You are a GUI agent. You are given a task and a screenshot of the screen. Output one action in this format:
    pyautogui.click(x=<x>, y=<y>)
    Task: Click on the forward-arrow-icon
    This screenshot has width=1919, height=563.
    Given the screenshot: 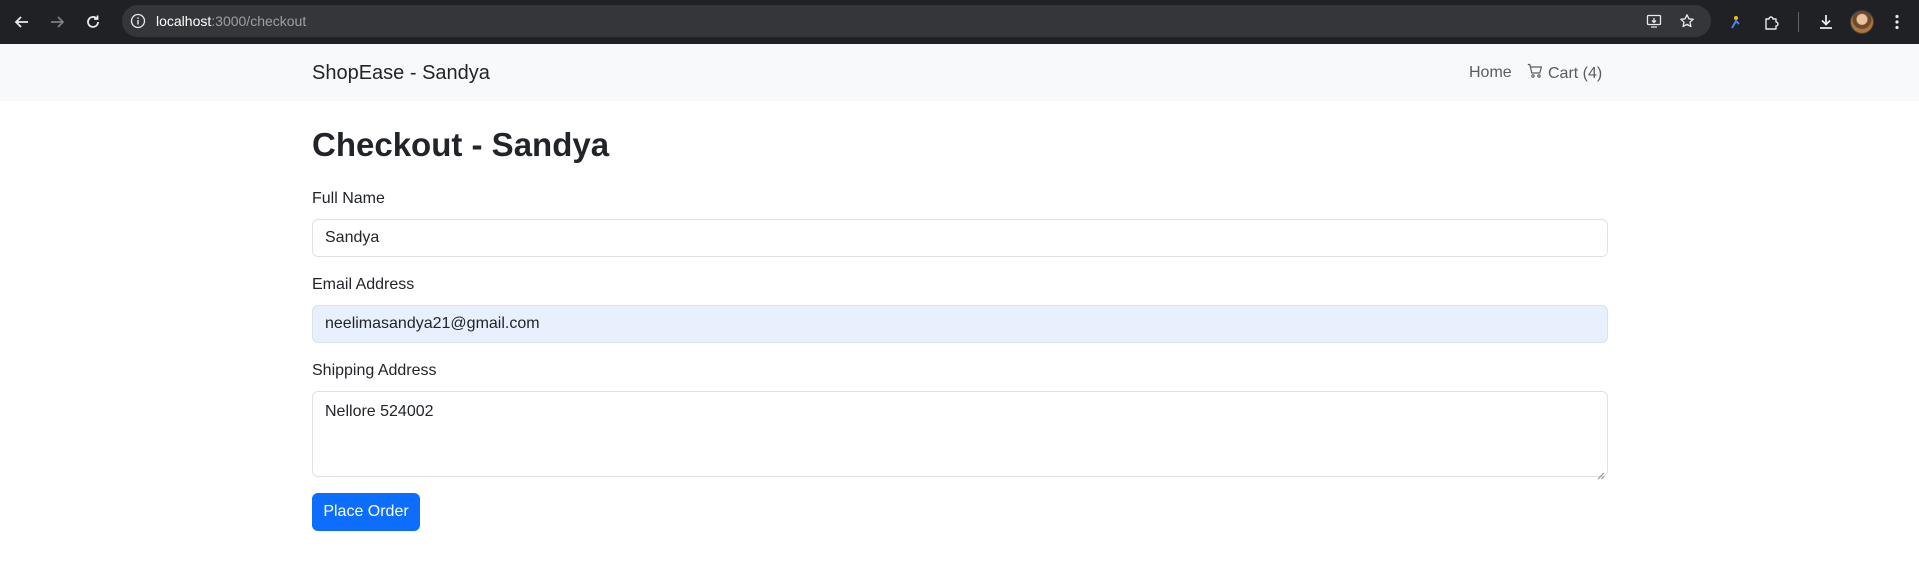 What is the action you would take?
    pyautogui.click(x=57, y=22)
    